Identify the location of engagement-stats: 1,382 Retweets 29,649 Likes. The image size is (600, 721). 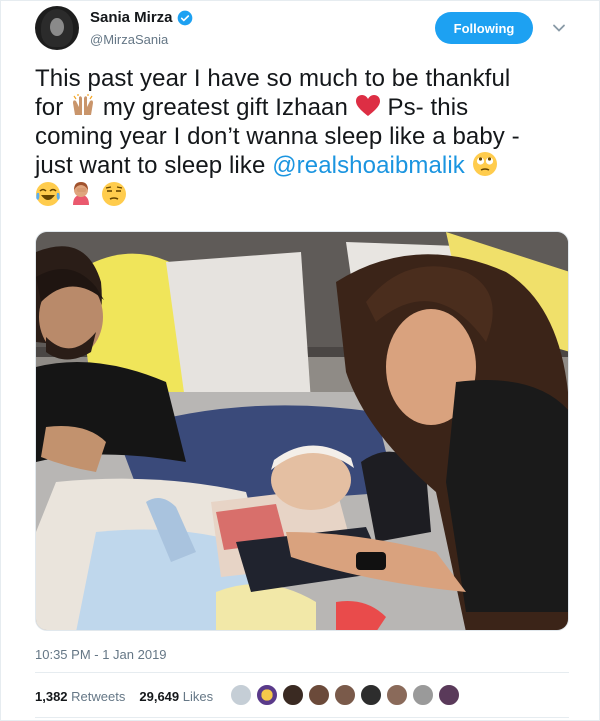
(131, 696).